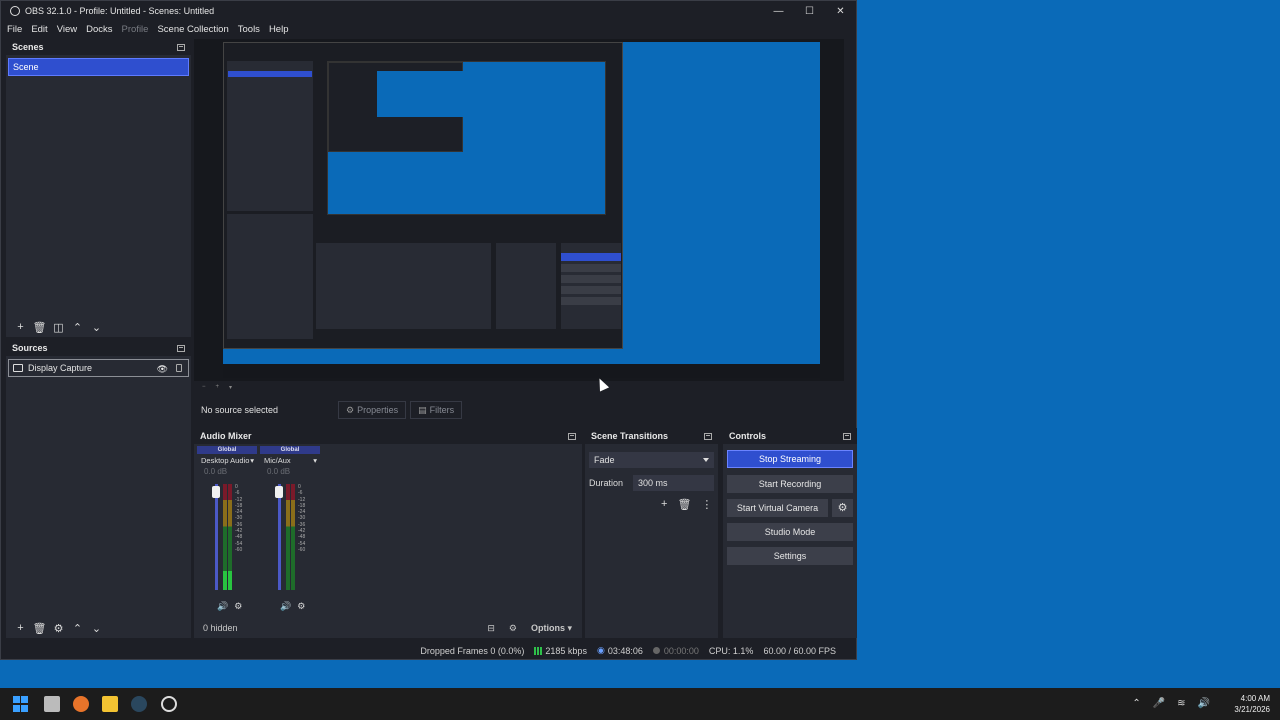  Describe the element at coordinates (18, 368) in the screenshot. I see `monitor-icon` at that location.